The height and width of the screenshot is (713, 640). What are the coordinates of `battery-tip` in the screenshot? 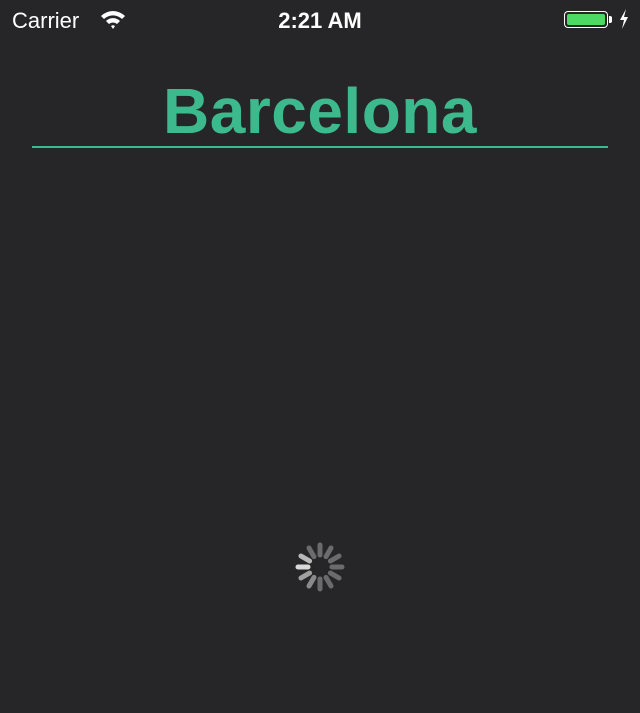 It's located at (610, 19).